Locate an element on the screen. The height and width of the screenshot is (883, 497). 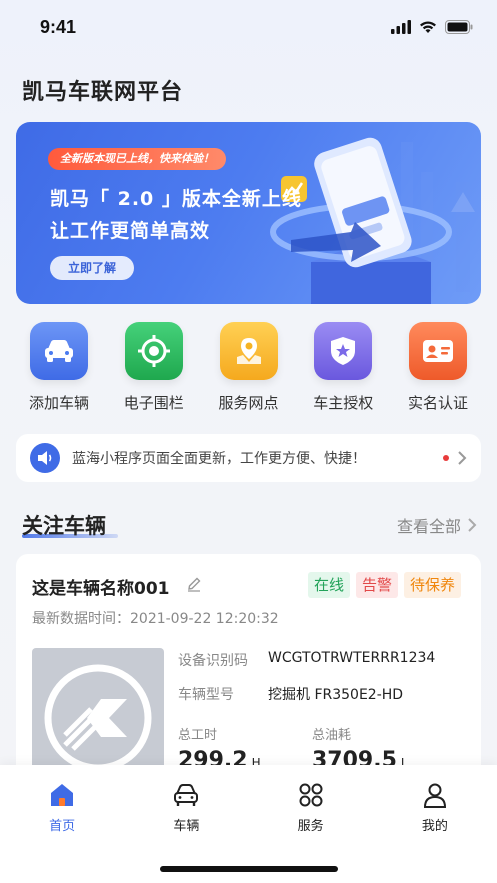
latest-data-time: 最新数据时间：2021-09-22 12:20:32 is located at coordinates (155, 618).